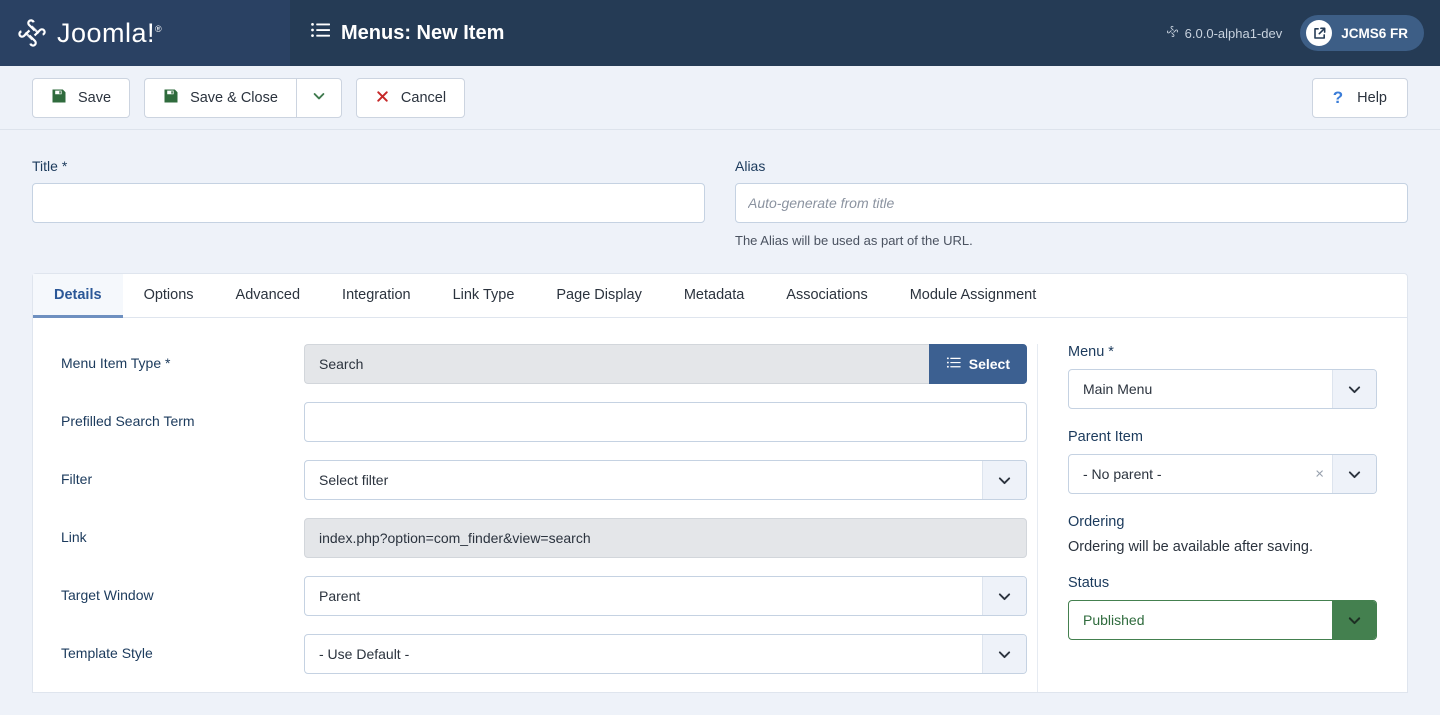  What do you see at coordinates (616, 364) in the screenshot?
I see `menu-item-type-value: Search` at bounding box center [616, 364].